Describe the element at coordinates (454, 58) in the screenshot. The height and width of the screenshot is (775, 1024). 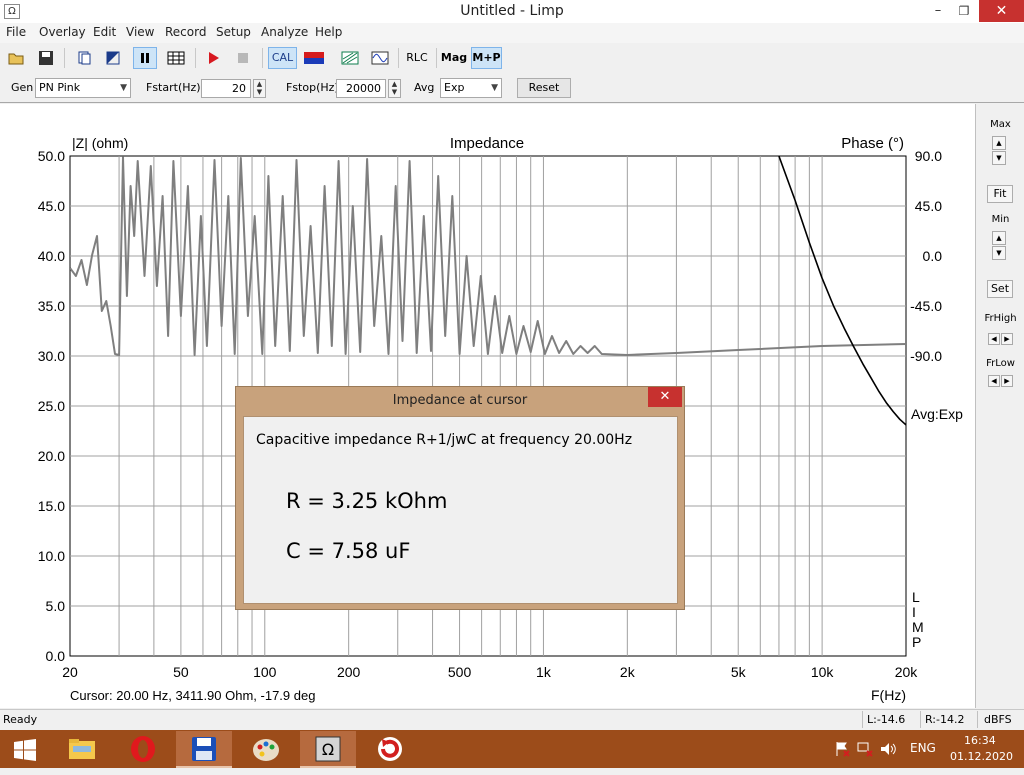
I see `mag-button: Mag` at that location.